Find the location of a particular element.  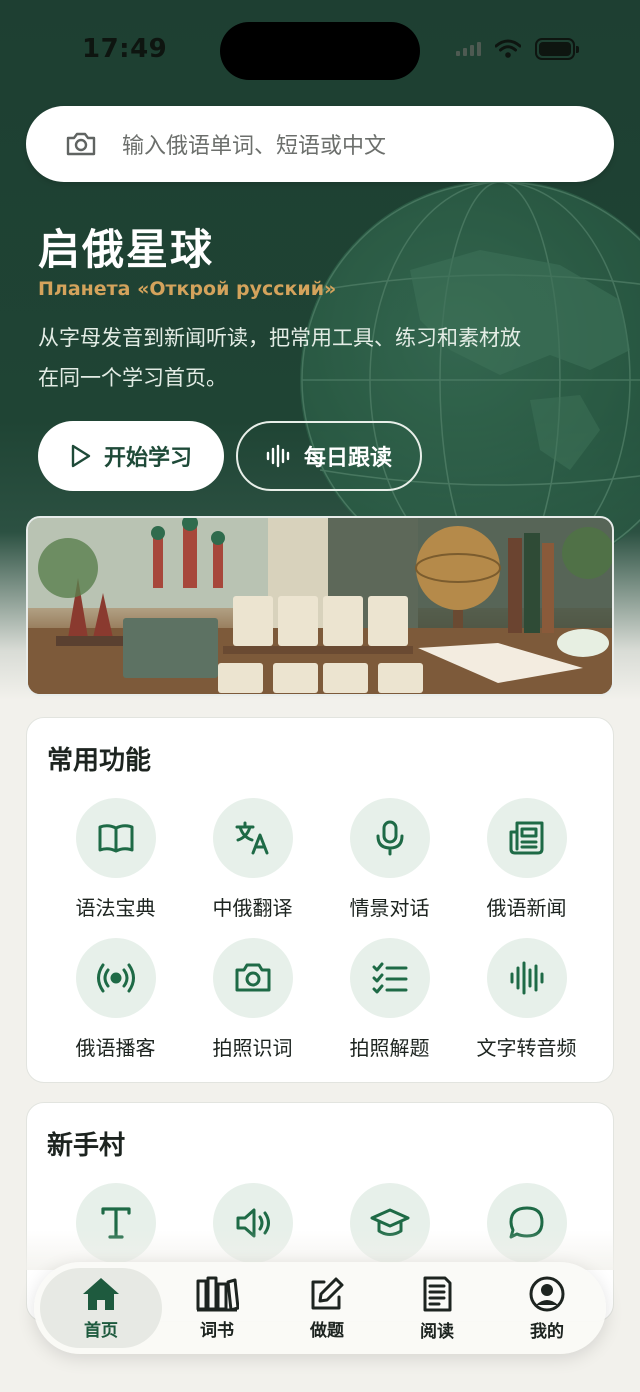

function-podcast: 俄语播客 is located at coordinates (115, 1008).